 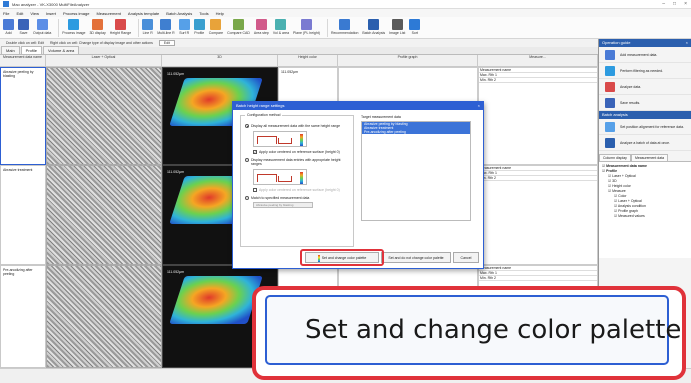 What do you see at coordinates (397, 28) in the screenshot?
I see `ribbon-button: Image List` at bounding box center [397, 28].